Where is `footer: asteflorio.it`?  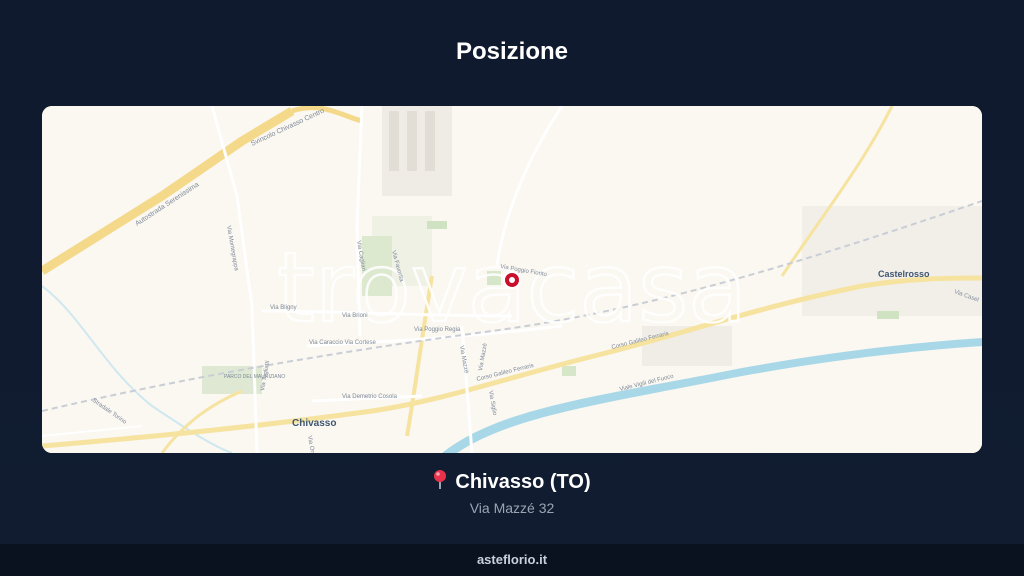
footer: asteflorio.it is located at coordinates (512, 560).